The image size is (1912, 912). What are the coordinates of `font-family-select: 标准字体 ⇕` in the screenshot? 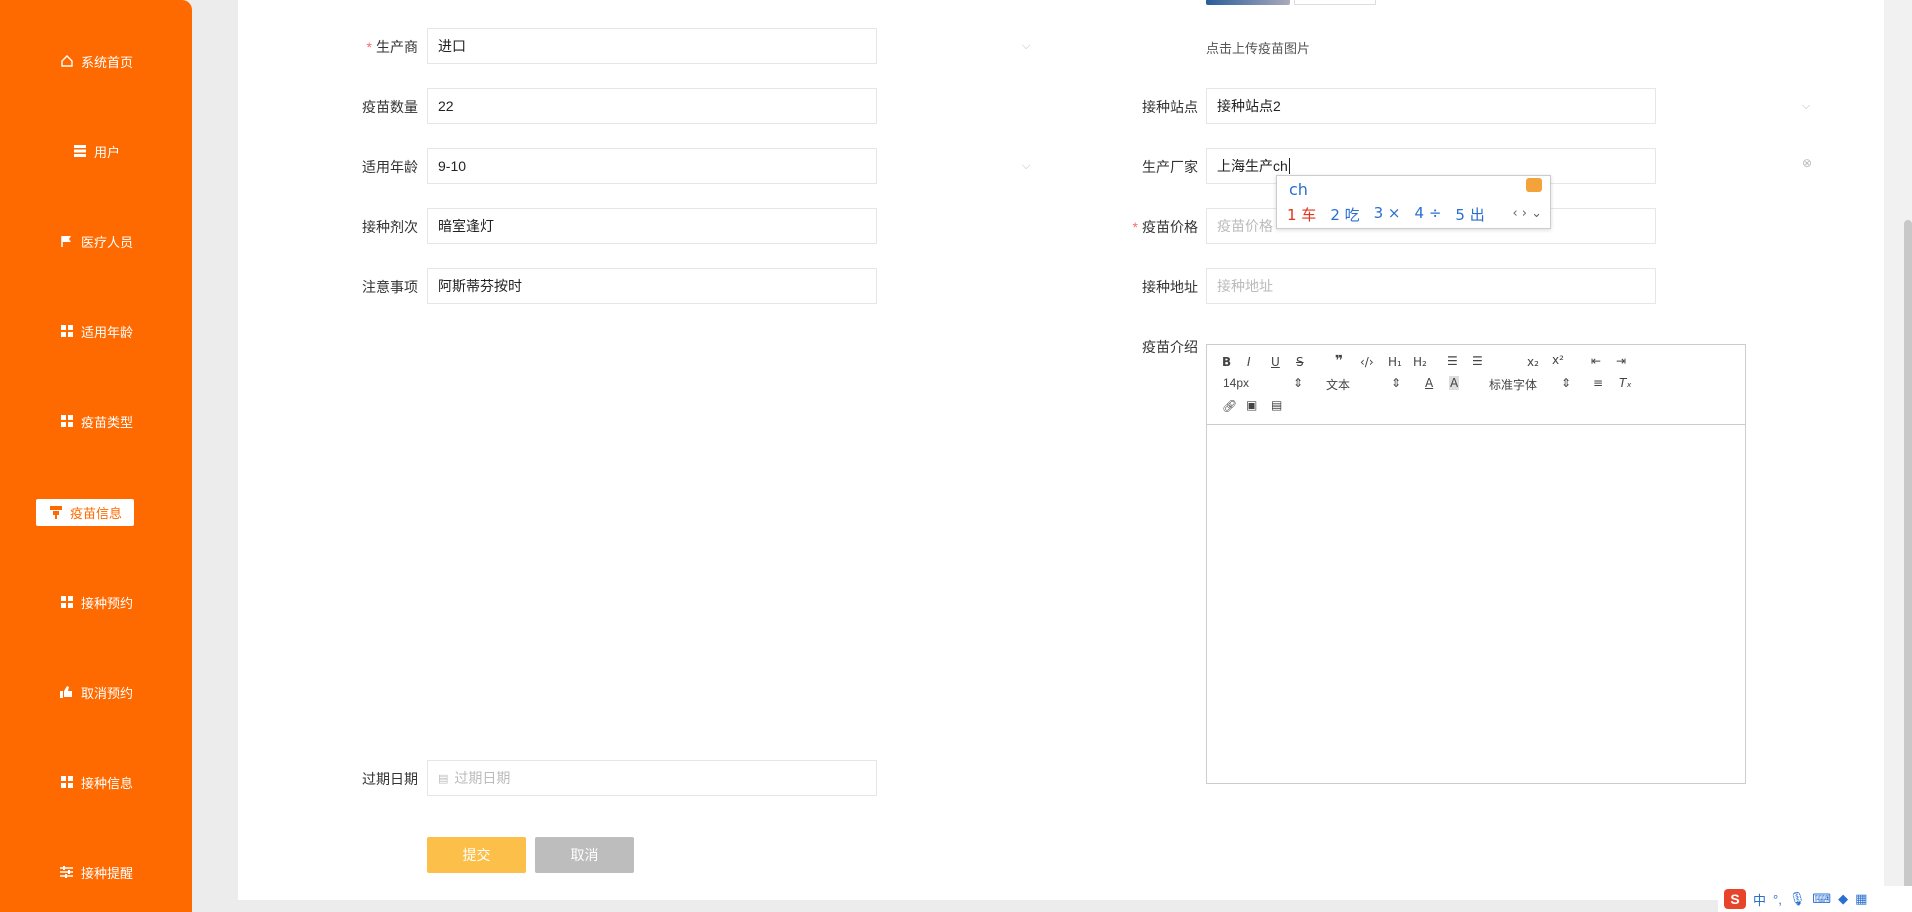 It's located at (1530, 384).